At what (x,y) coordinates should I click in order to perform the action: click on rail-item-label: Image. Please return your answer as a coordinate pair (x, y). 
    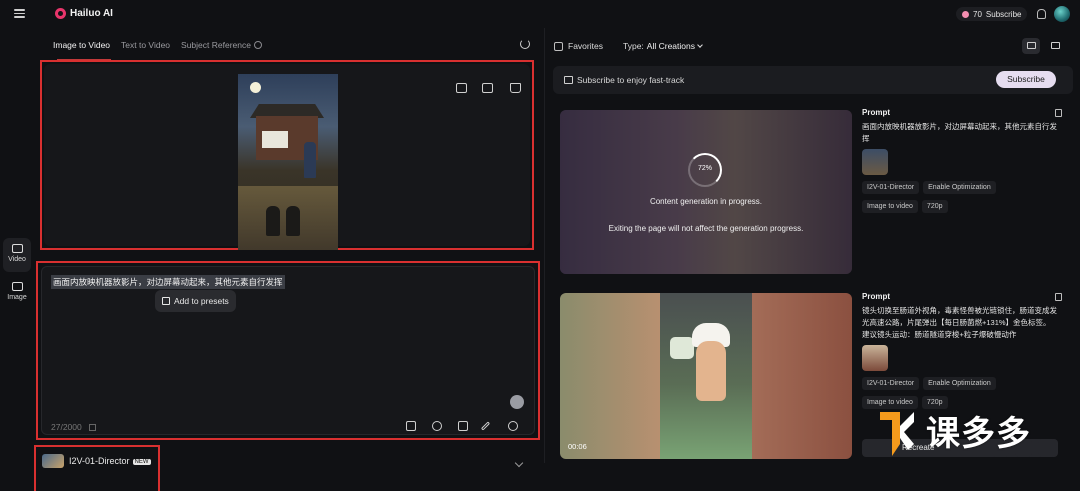
    Looking at the image, I should click on (17, 297).